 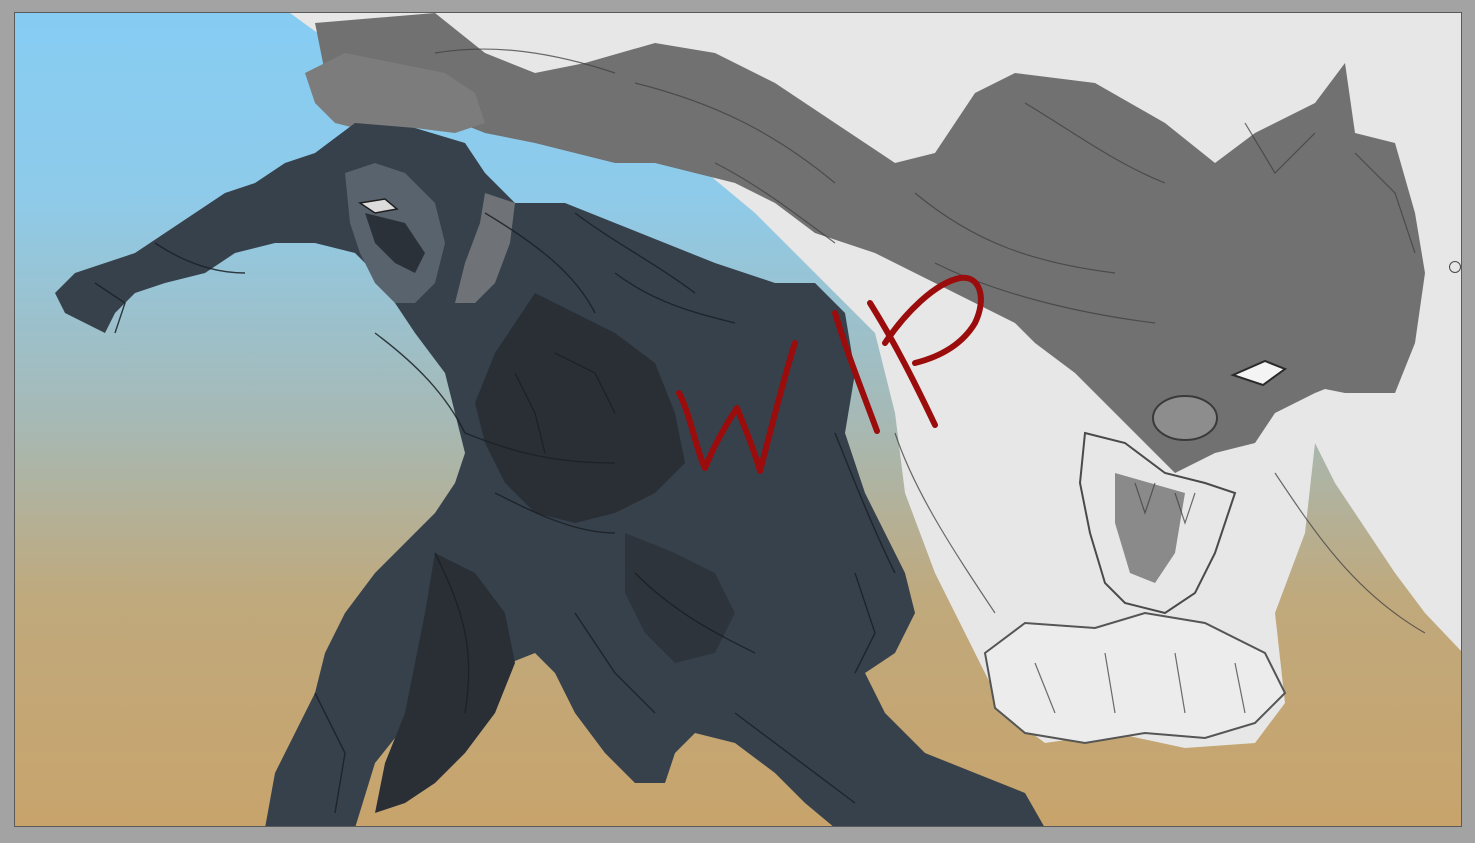 What do you see at coordinates (1455, 267) in the screenshot?
I see `resize-handle-icon` at bounding box center [1455, 267].